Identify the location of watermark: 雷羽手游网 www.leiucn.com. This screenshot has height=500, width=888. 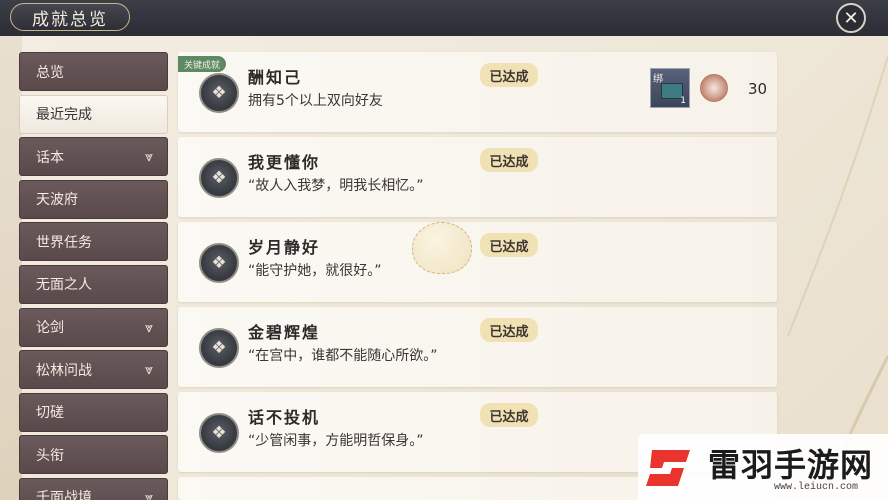
(763, 467).